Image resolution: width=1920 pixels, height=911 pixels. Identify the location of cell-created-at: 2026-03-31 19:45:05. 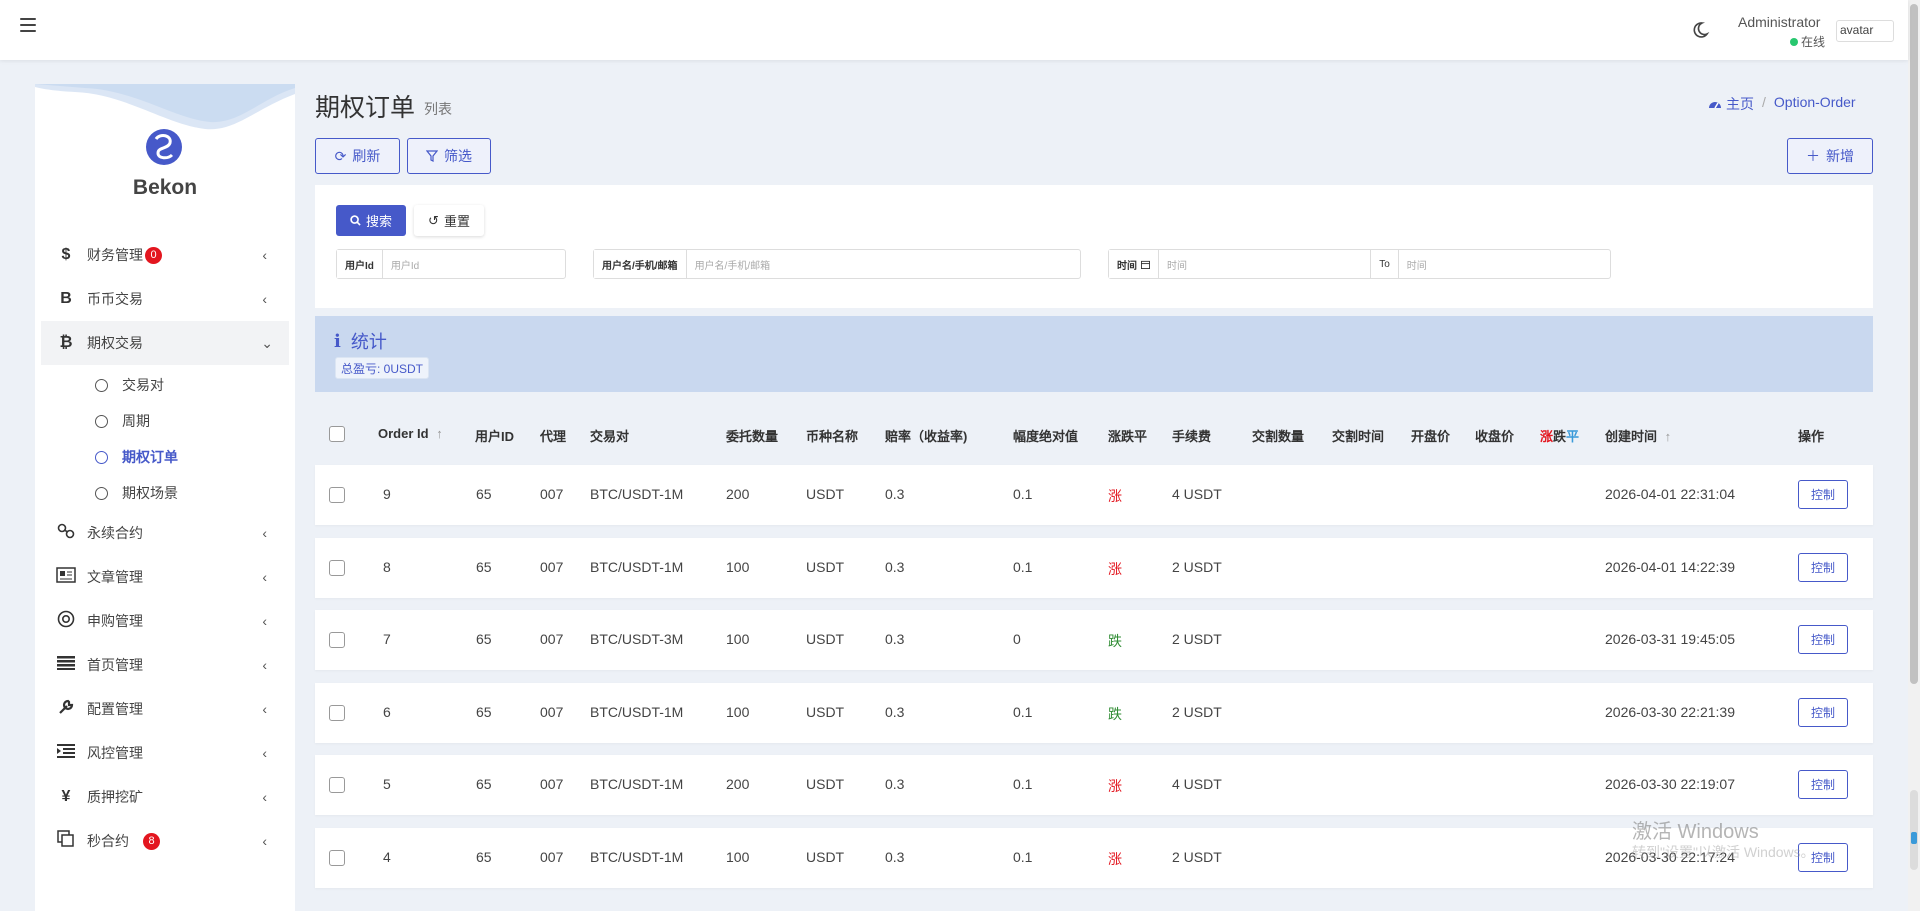
(1670, 639).